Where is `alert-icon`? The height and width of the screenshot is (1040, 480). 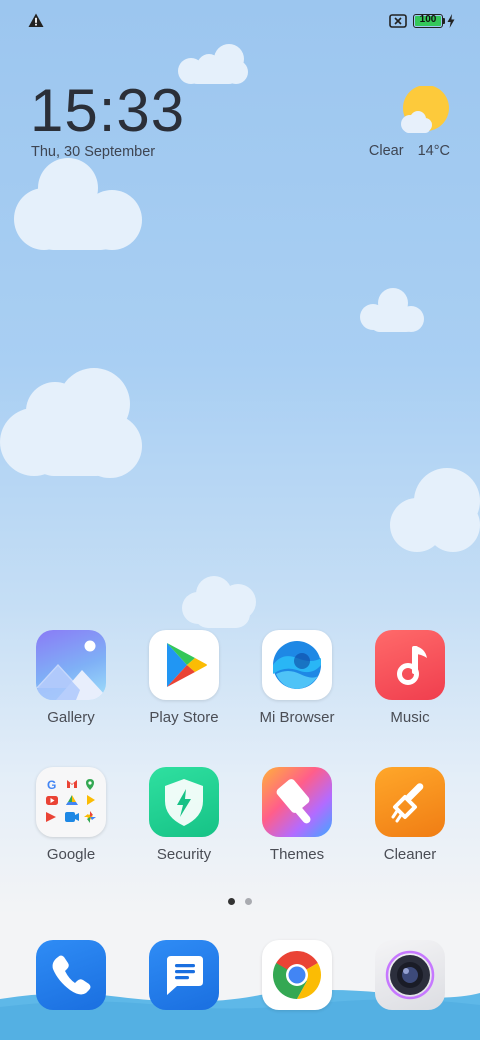 alert-icon is located at coordinates (36, 20).